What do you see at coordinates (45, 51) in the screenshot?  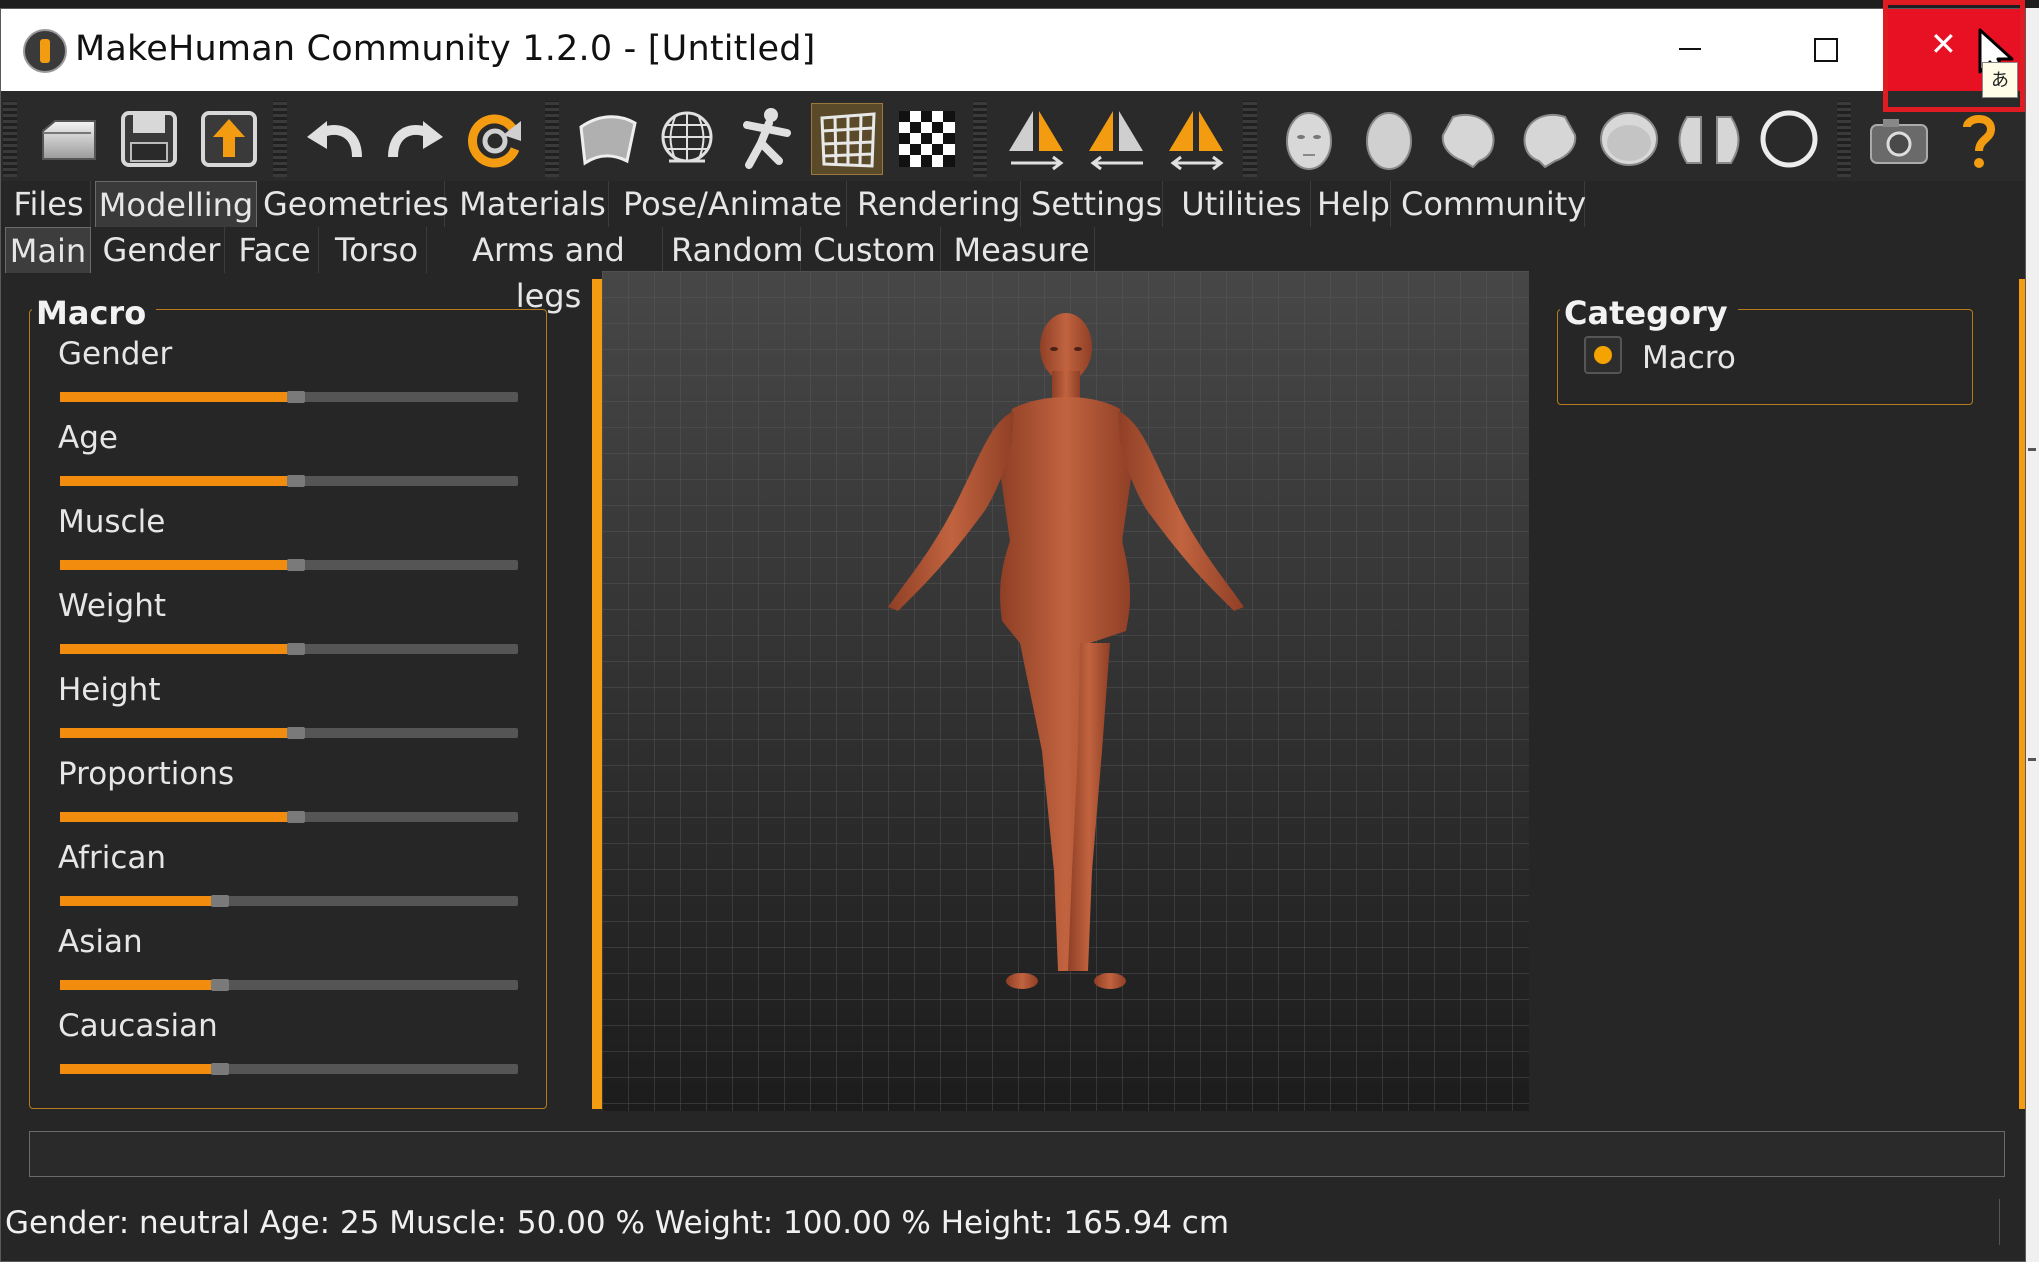 I see `app-logo-icon` at bounding box center [45, 51].